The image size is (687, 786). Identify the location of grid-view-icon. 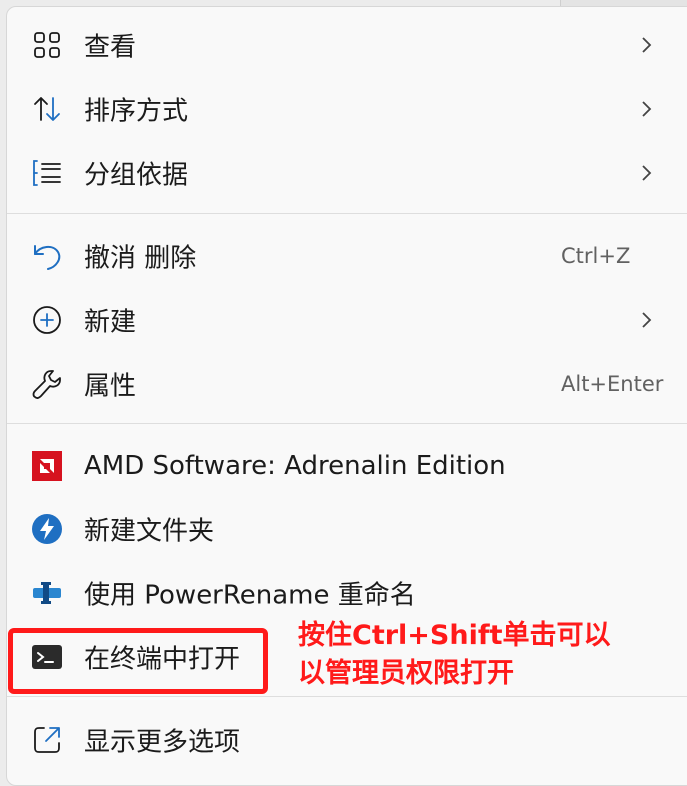
(47, 45).